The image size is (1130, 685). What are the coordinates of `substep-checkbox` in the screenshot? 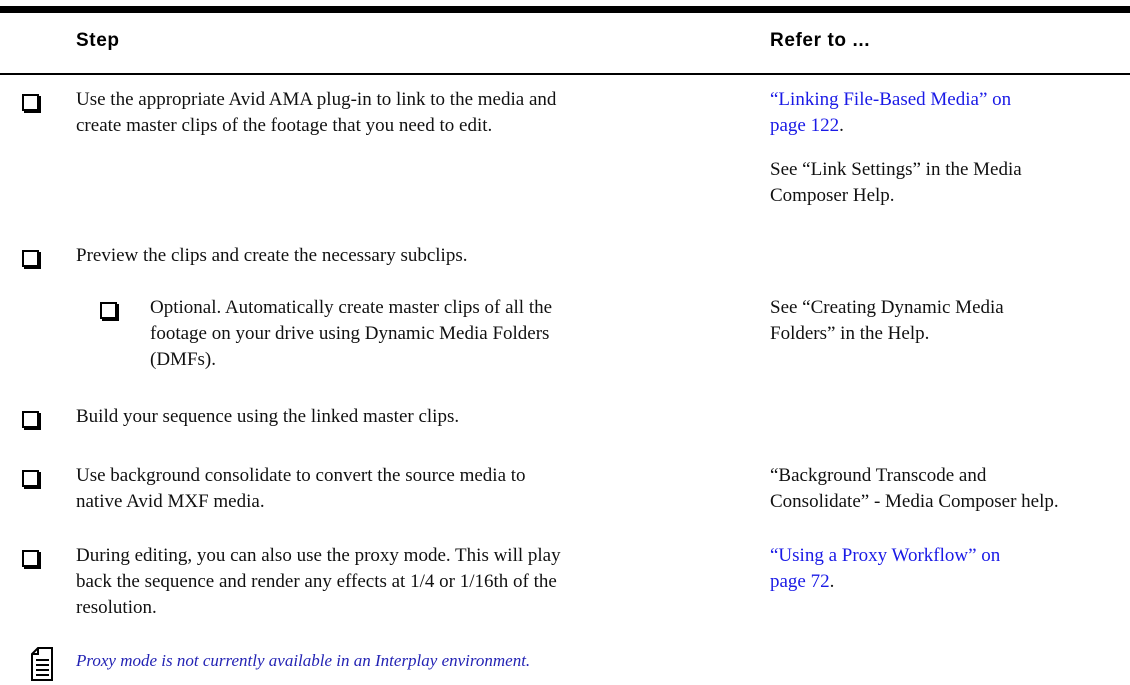 It's located at (108, 310).